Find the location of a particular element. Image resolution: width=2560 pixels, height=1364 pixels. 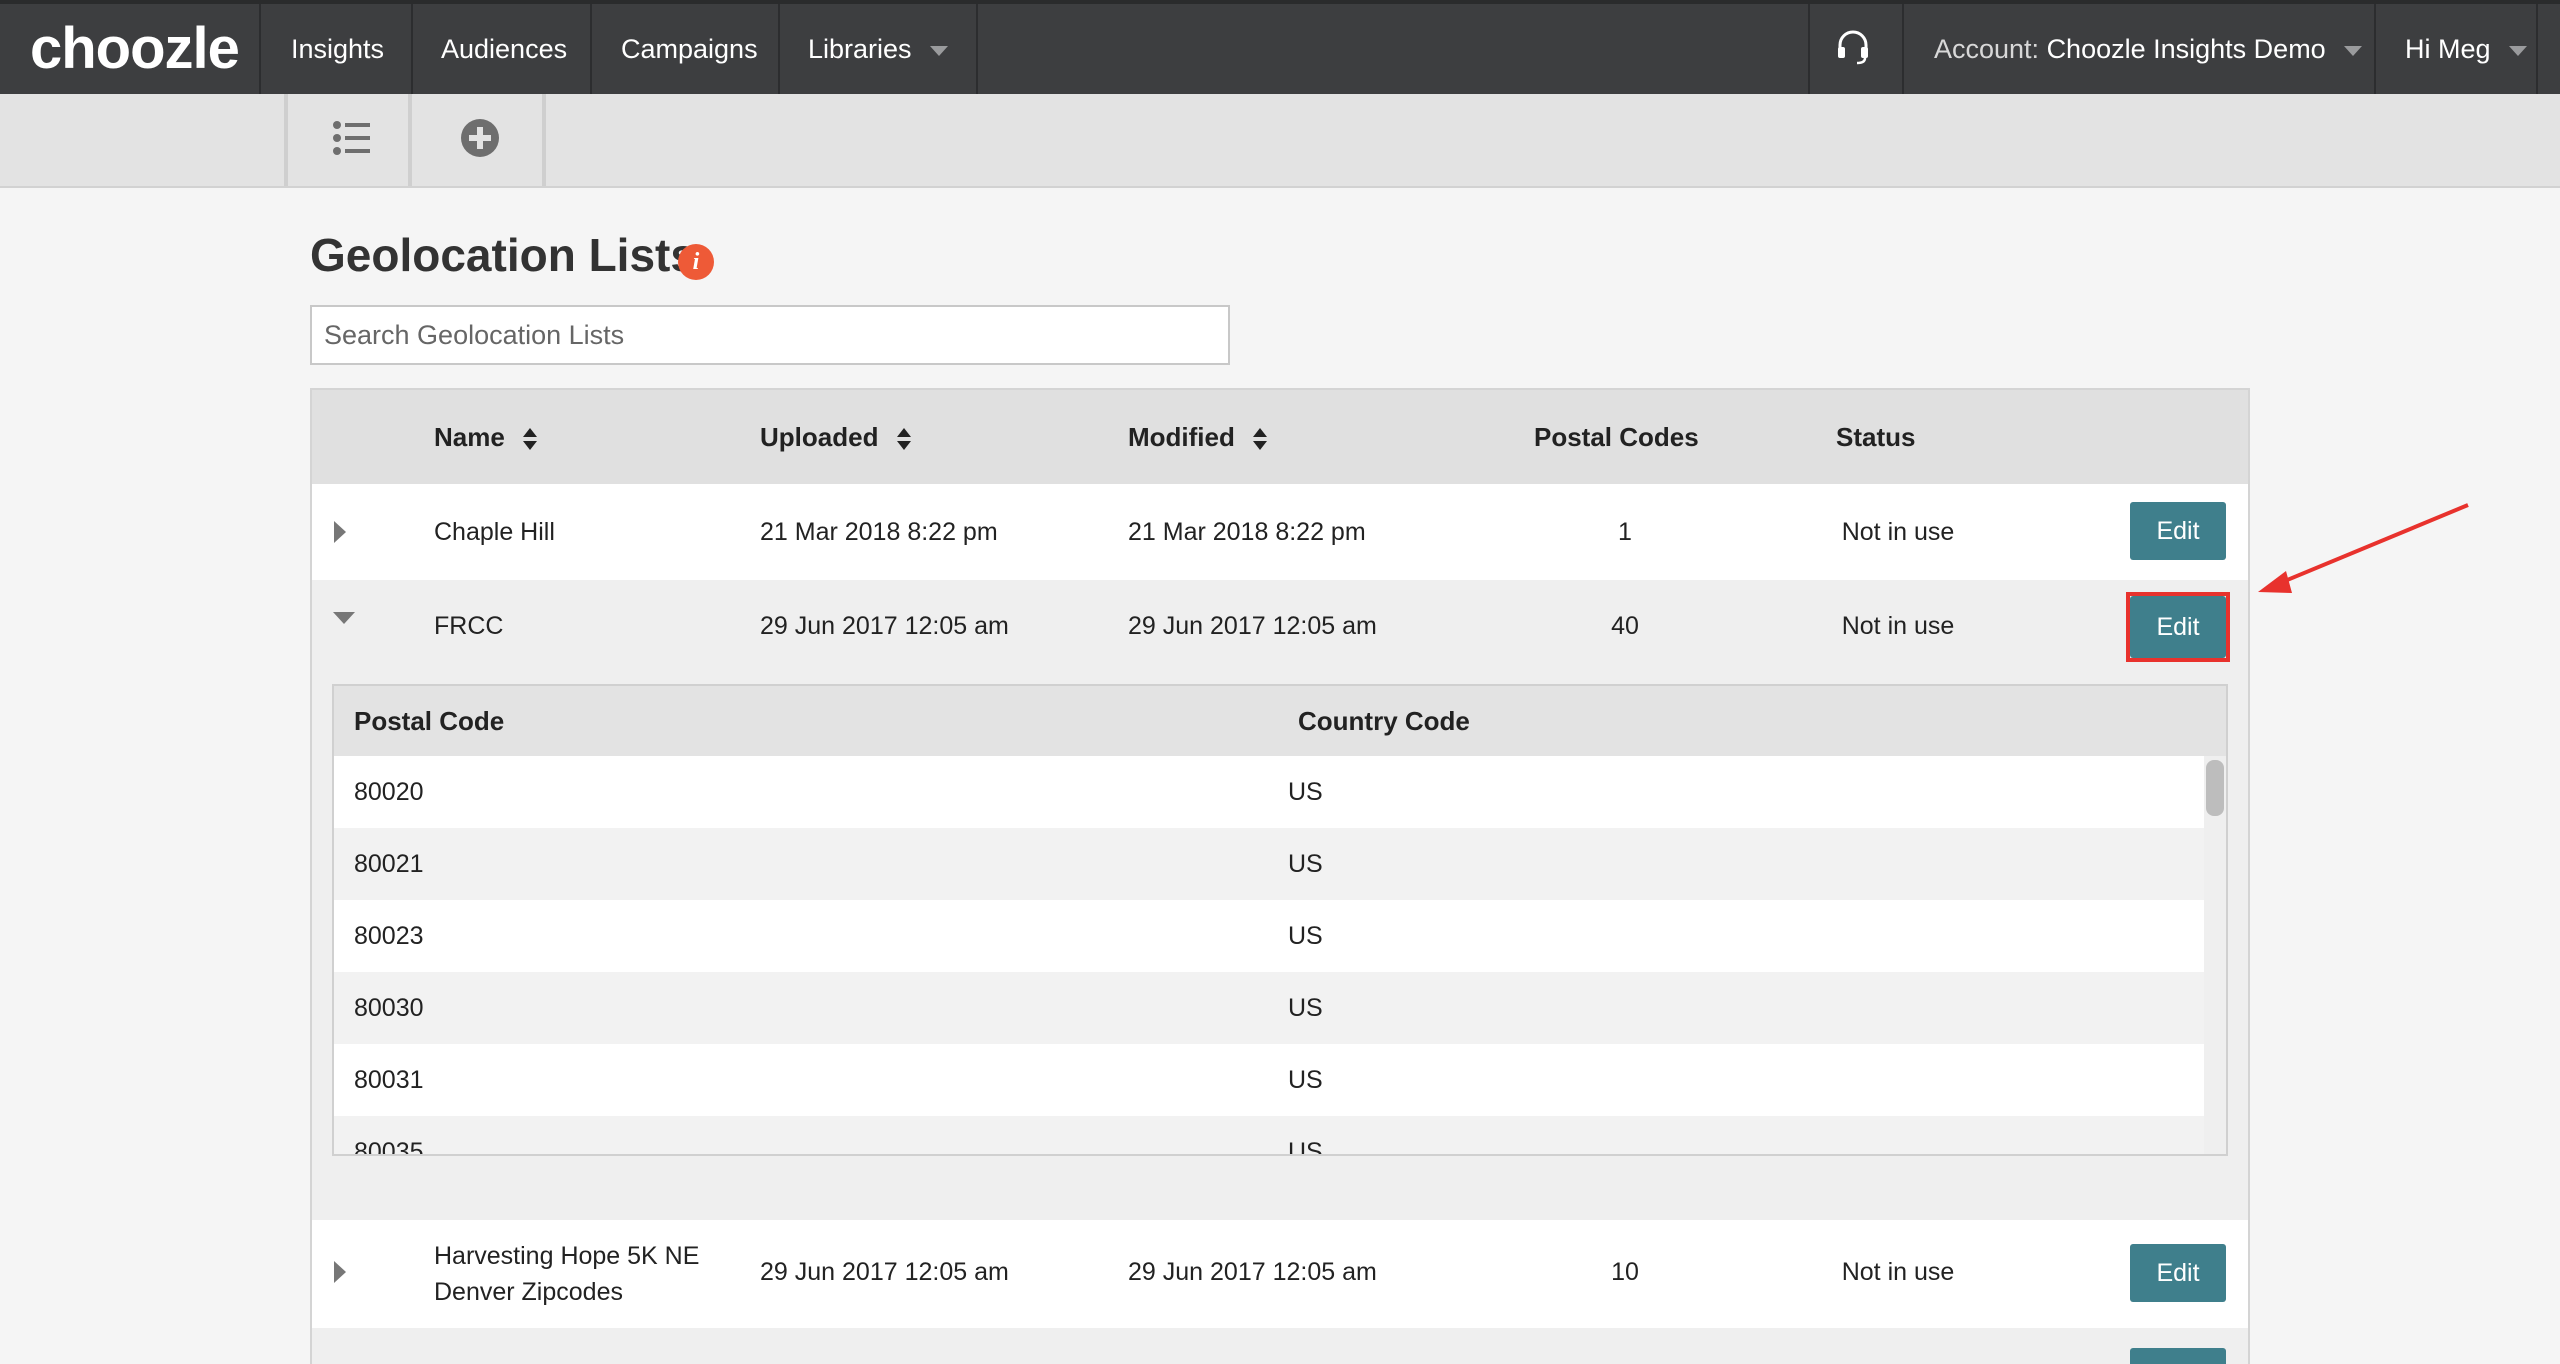

column-header-postal-codes: Postal Codes is located at coordinates (1616, 437).